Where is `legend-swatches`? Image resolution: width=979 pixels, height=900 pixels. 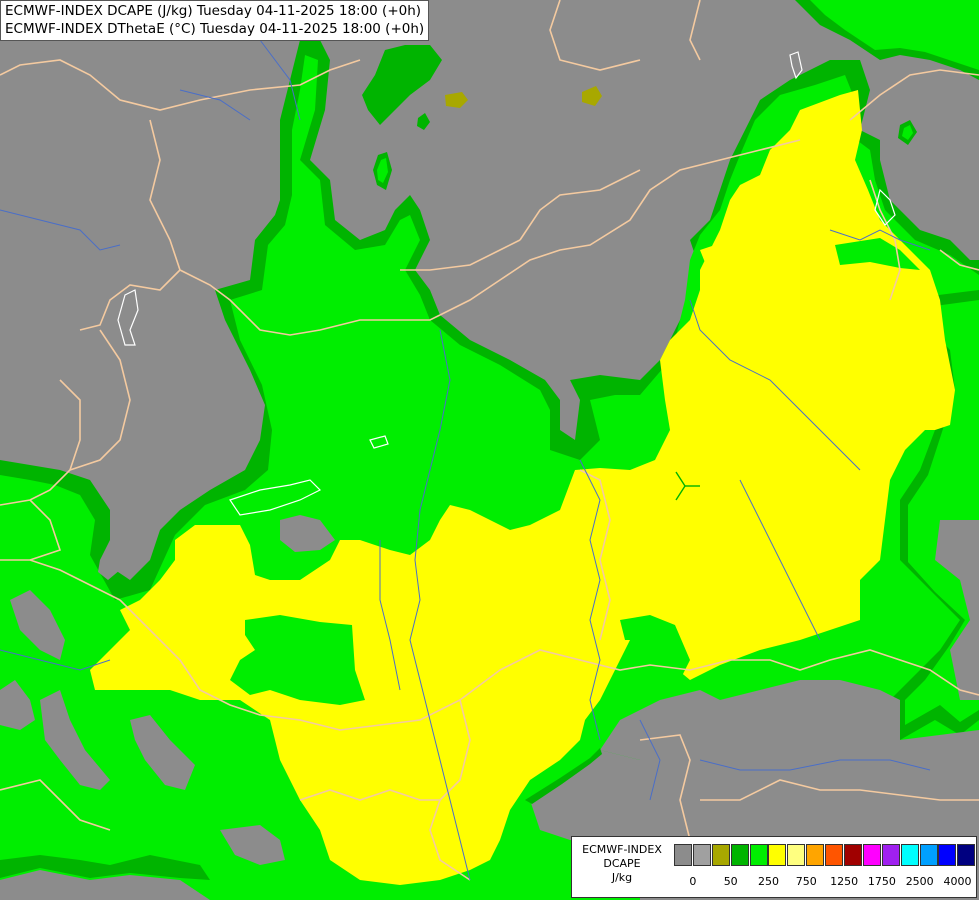
legend-swatches is located at coordinates (825, 855).